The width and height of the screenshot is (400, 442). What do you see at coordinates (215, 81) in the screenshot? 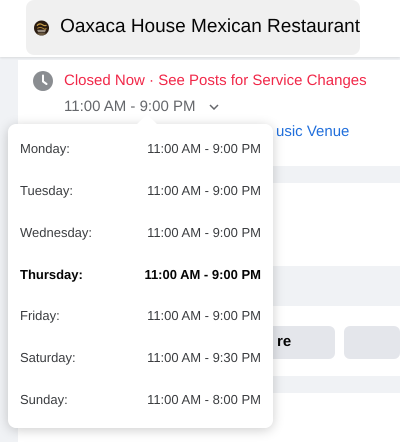
I see `status-text: Closed Now · See Posts for Service Changes` at bounding box center [215, 81].